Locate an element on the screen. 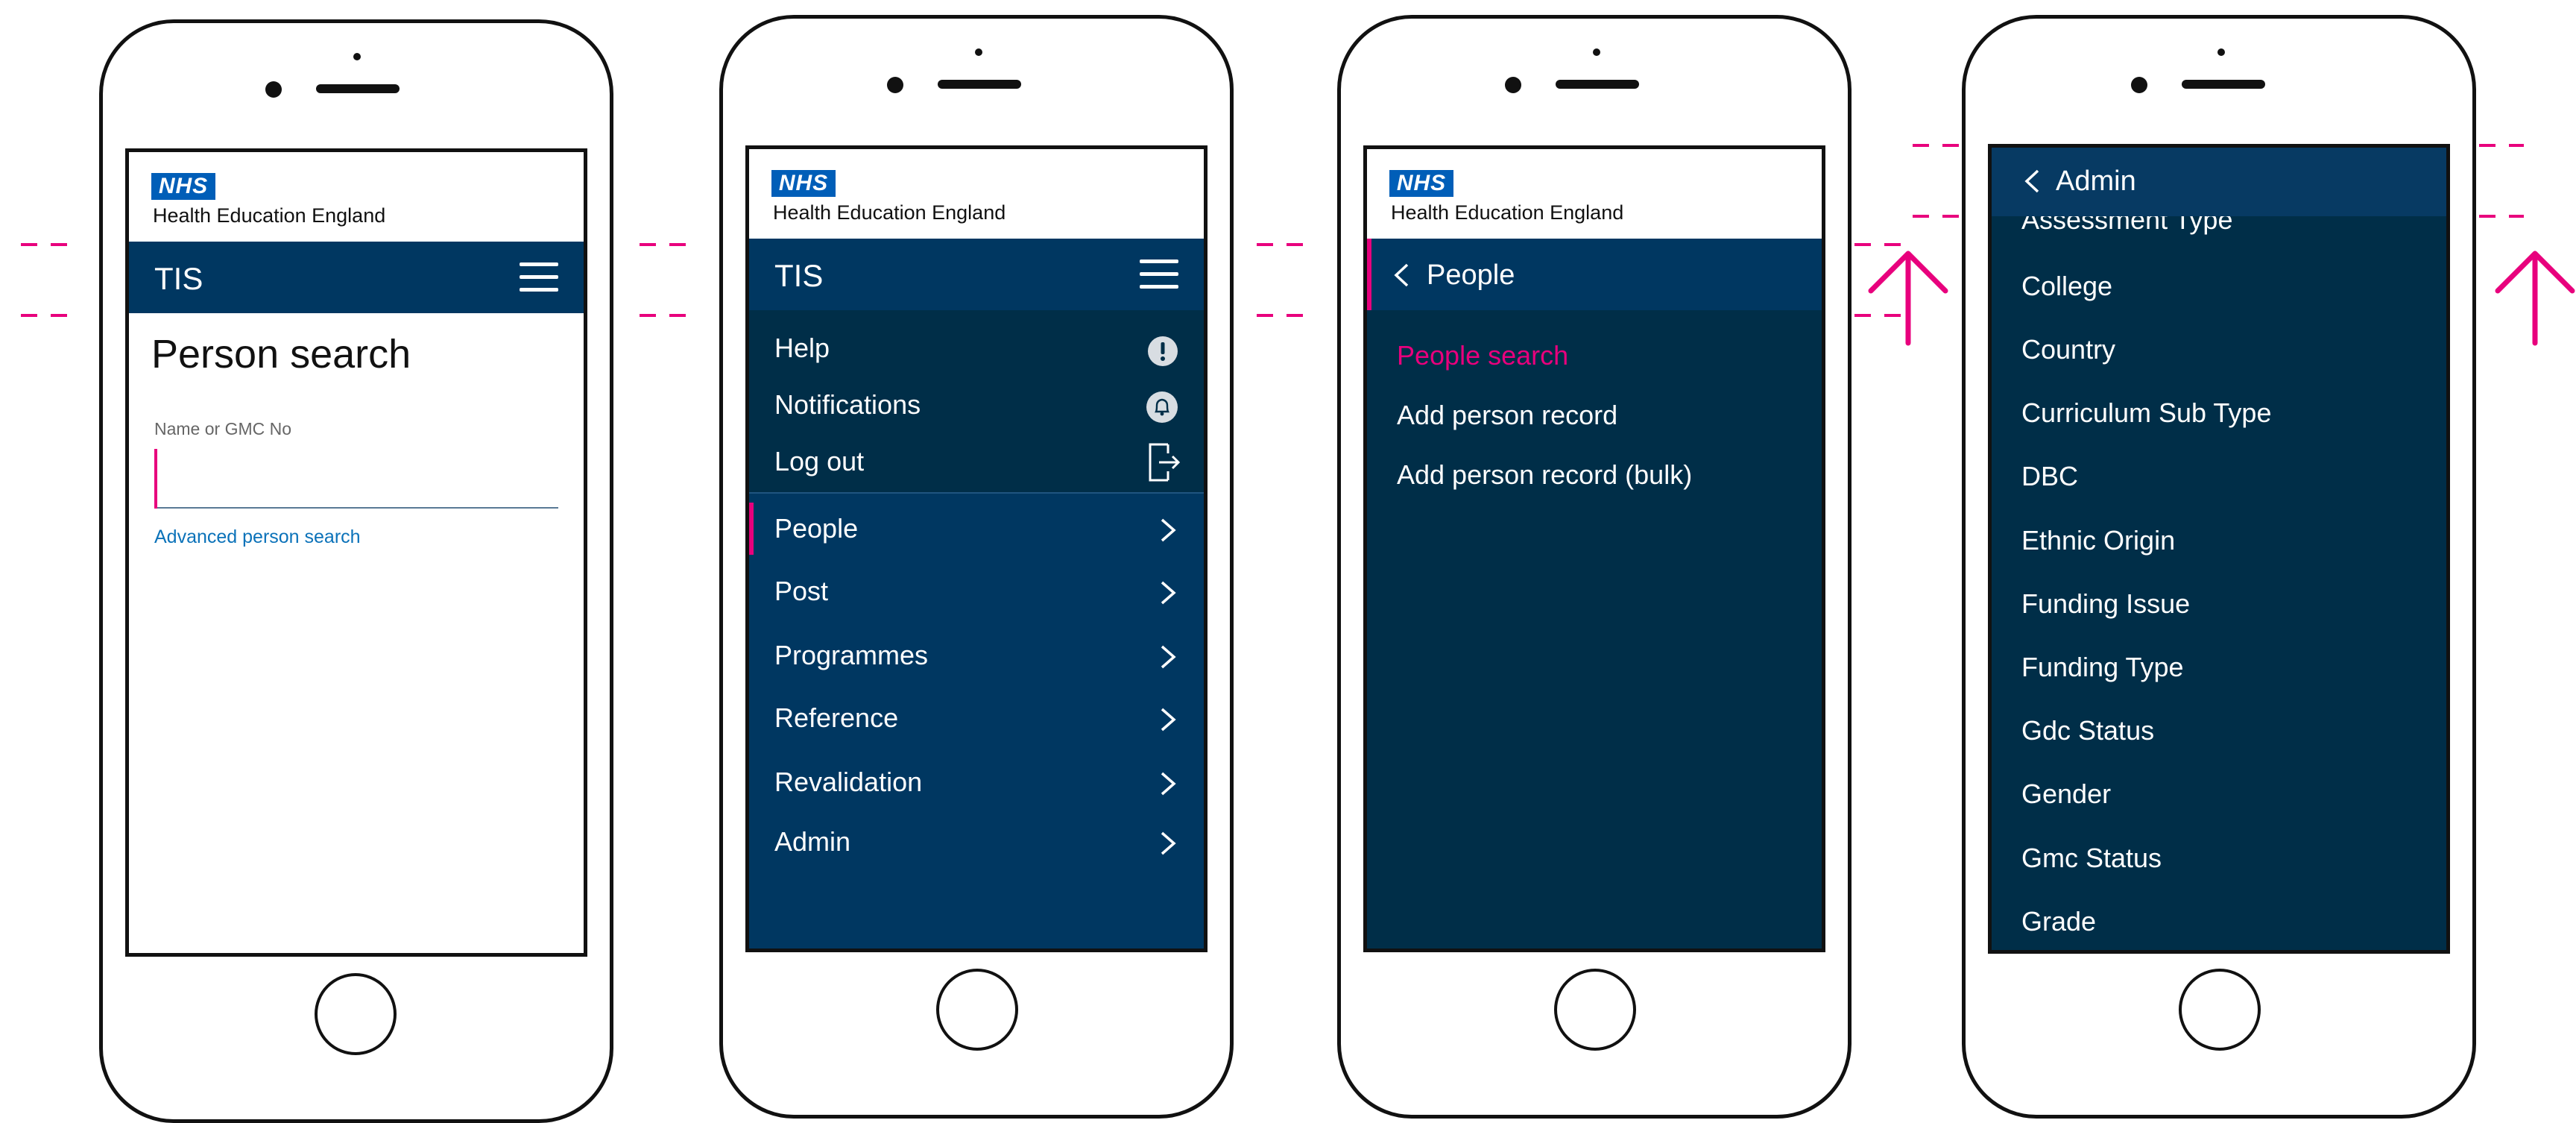 The image size is (2576, 1123). admin-item: Curriculum Sub Type is located at coordinates (2146, 413).